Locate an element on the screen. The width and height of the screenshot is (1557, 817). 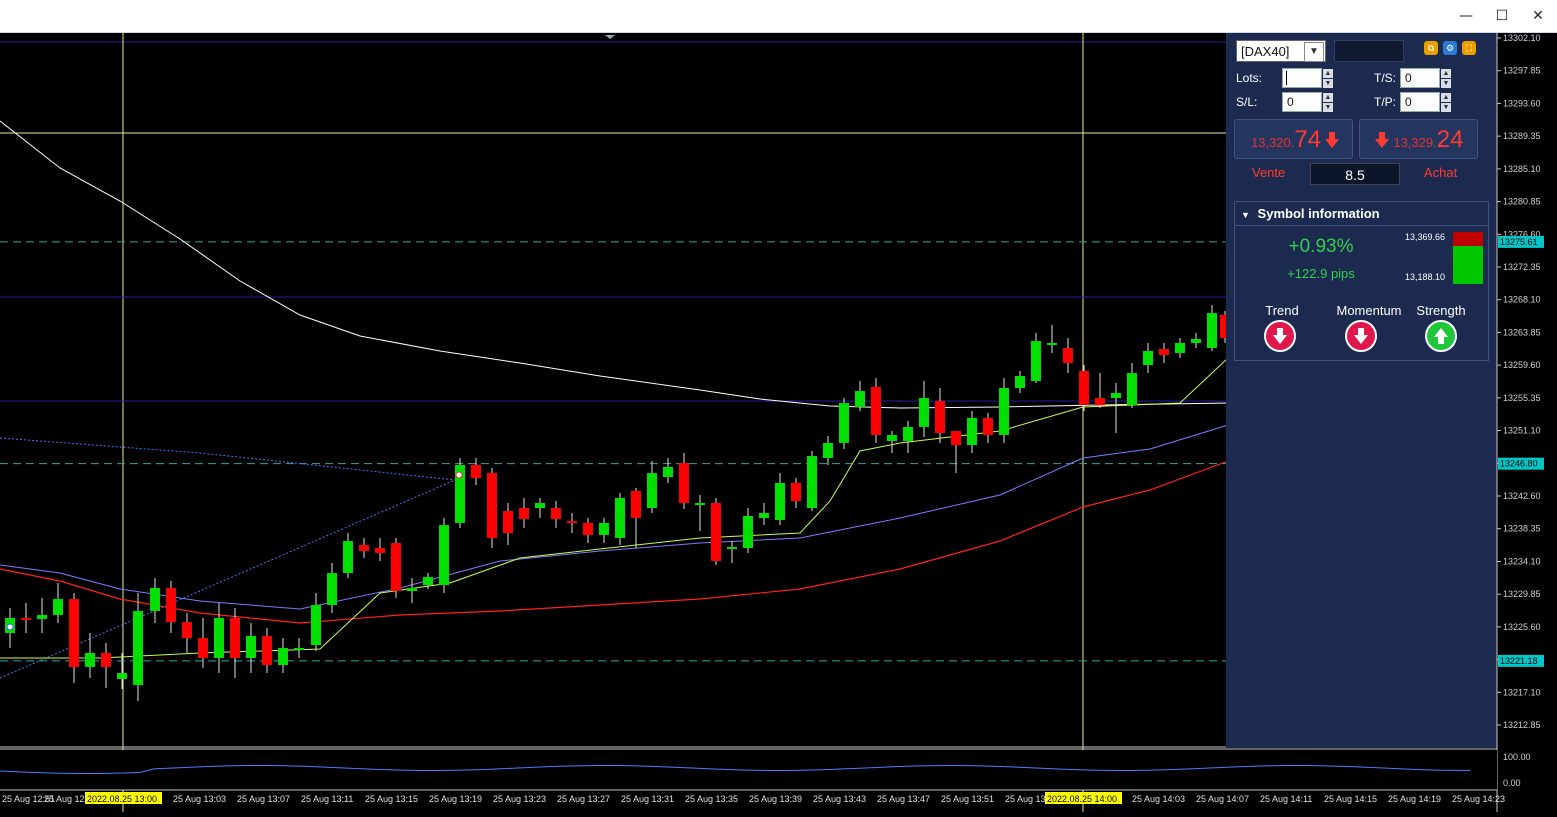
sl-value: 0 is located at coordinates (1290, 102).